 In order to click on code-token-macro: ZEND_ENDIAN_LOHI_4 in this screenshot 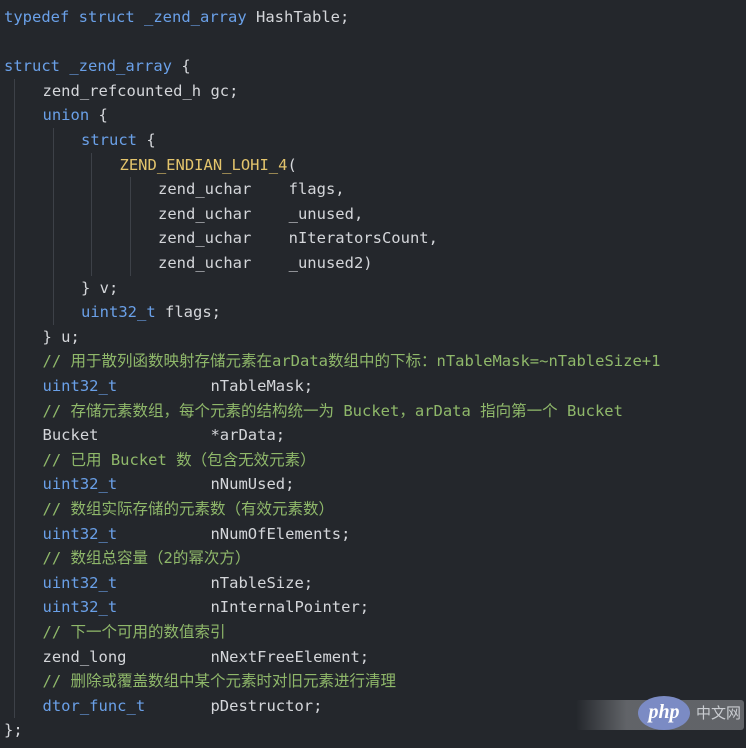, I will do `click(203, 164)`.